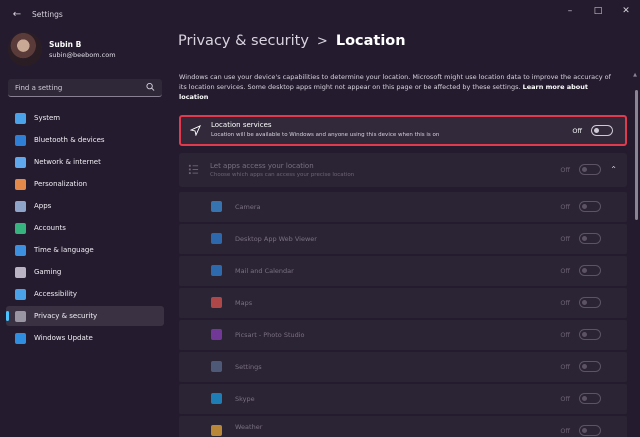  What do you see at coordinates (245, 399) in the screenshot?
I see `app-name: Skype` at bounding box center [245, 399].